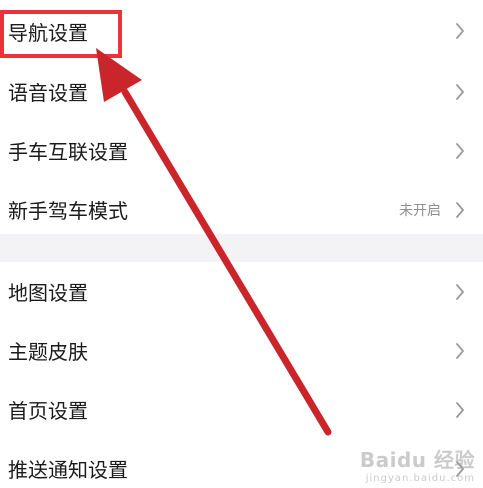 The height and width of the screenshot is (488, 483). Describe the element at coordinates (68, 211) in the screenshot. I see `row-label: 新手驾车模式` at that location.